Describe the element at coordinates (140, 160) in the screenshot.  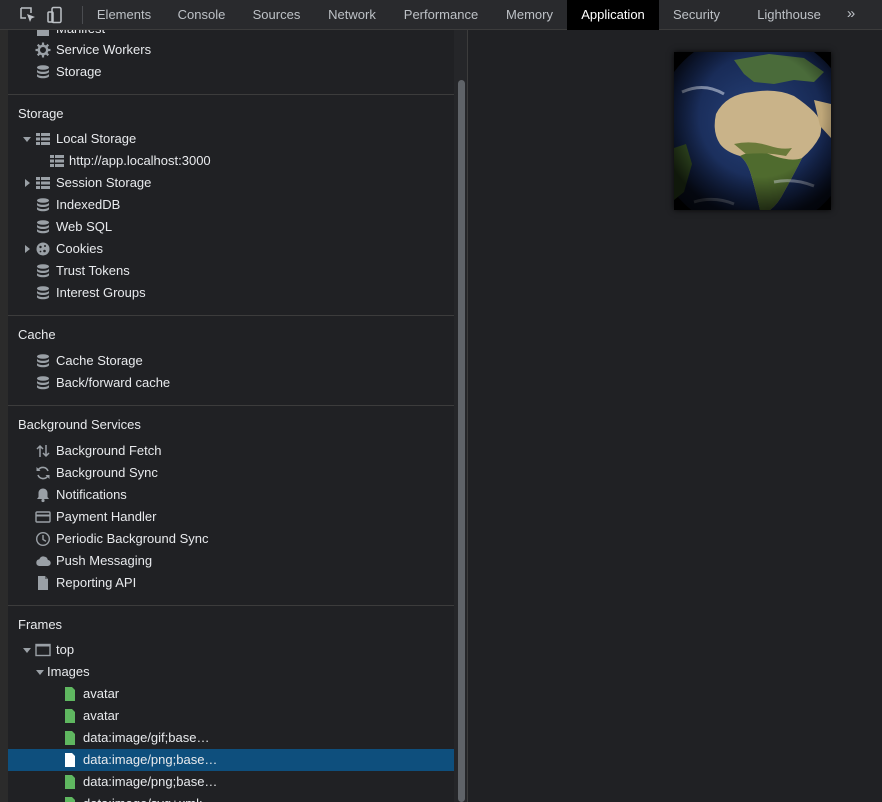
I see `sidebar-item-label: http://app.localhost:3000` at that location.